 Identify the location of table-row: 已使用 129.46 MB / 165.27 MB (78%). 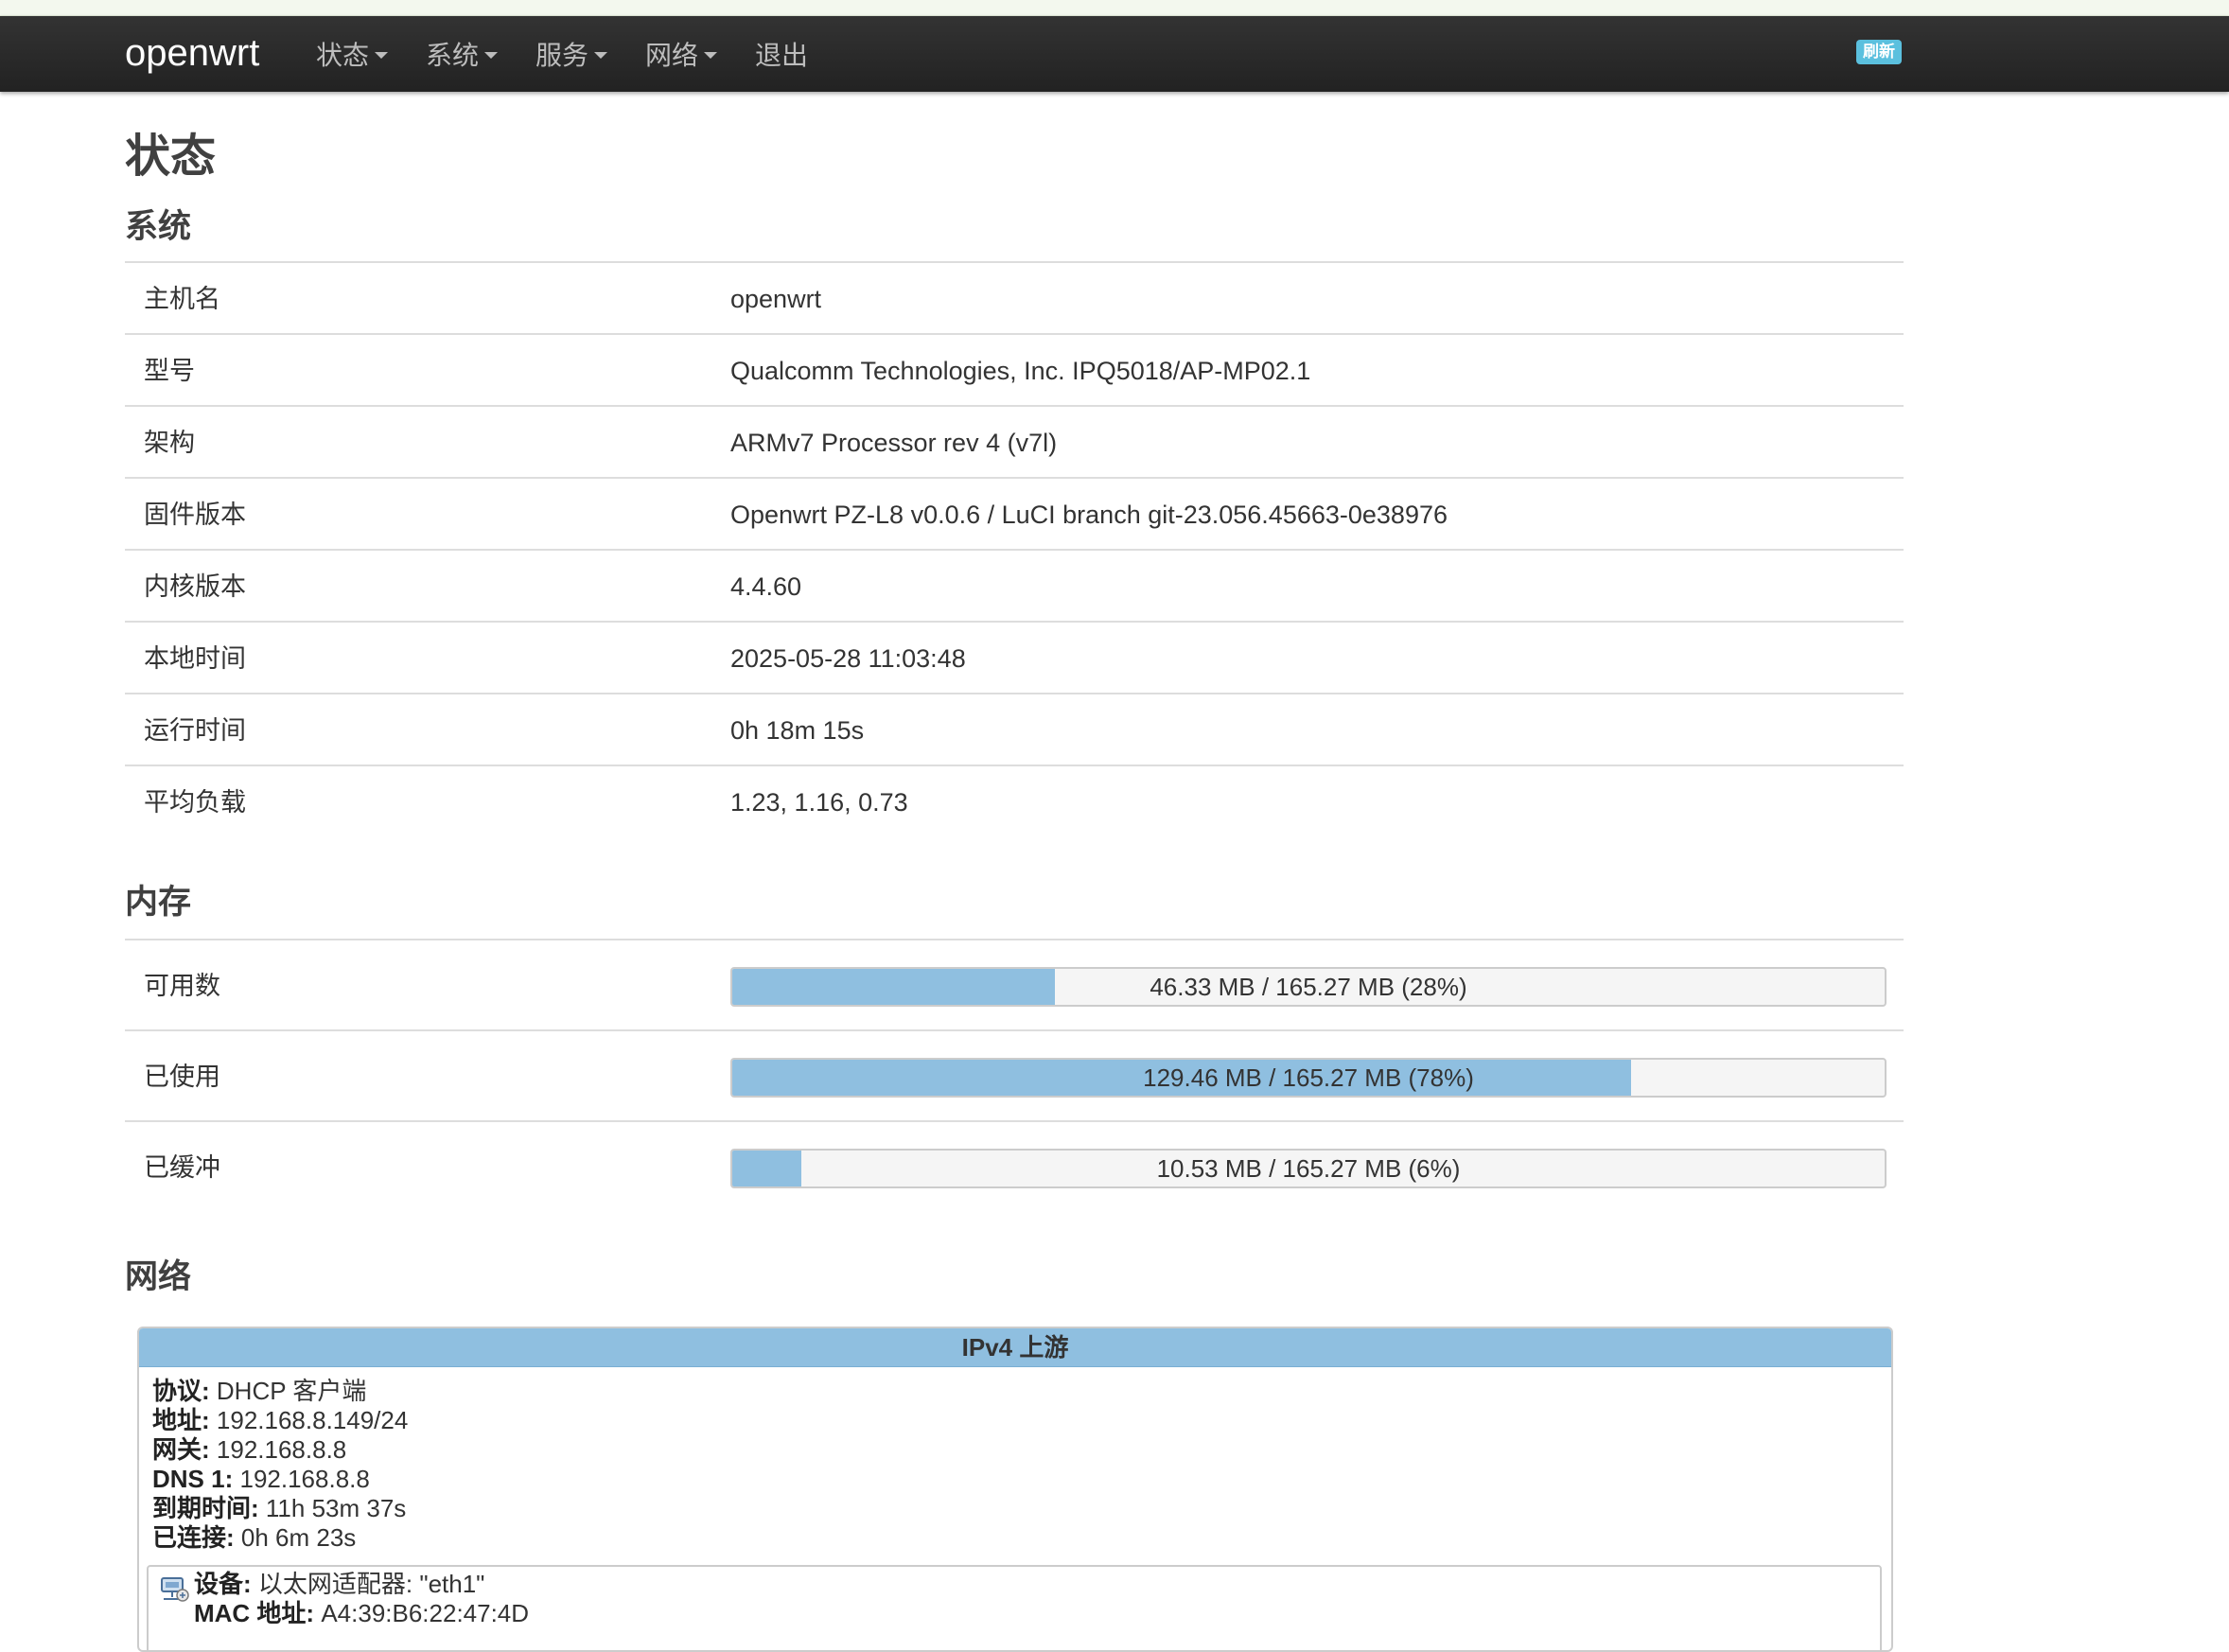
(1015, 1075).